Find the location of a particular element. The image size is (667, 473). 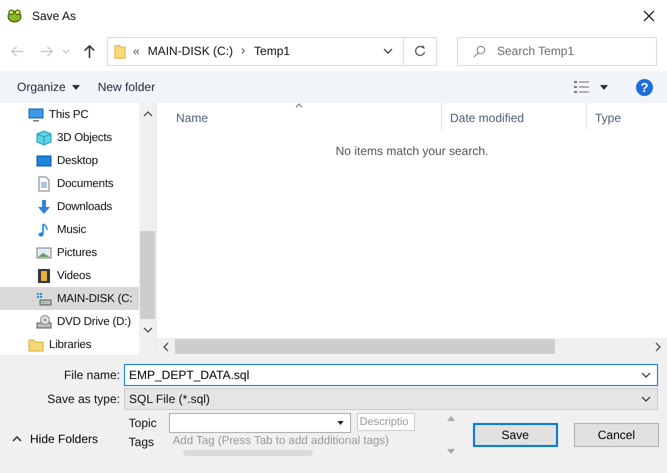

search-field: Search Temp1 is located at coordinates (572, 51).